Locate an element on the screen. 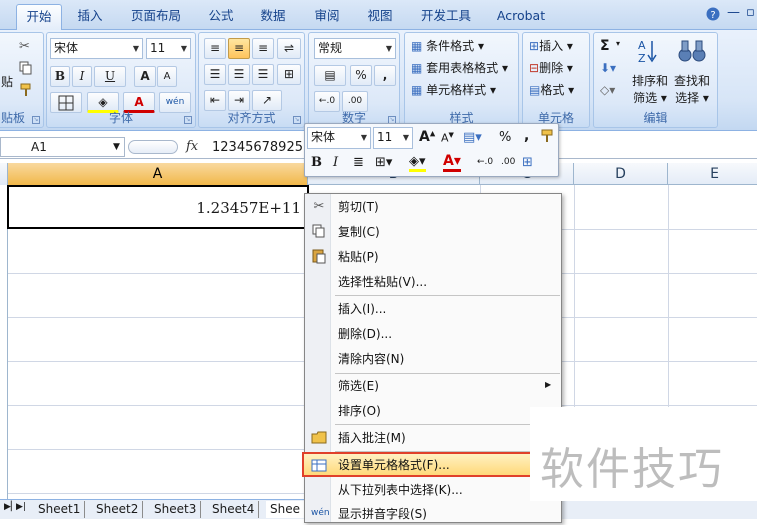  chevron-down-icon: ▼ is located at coordinates (116, 147).